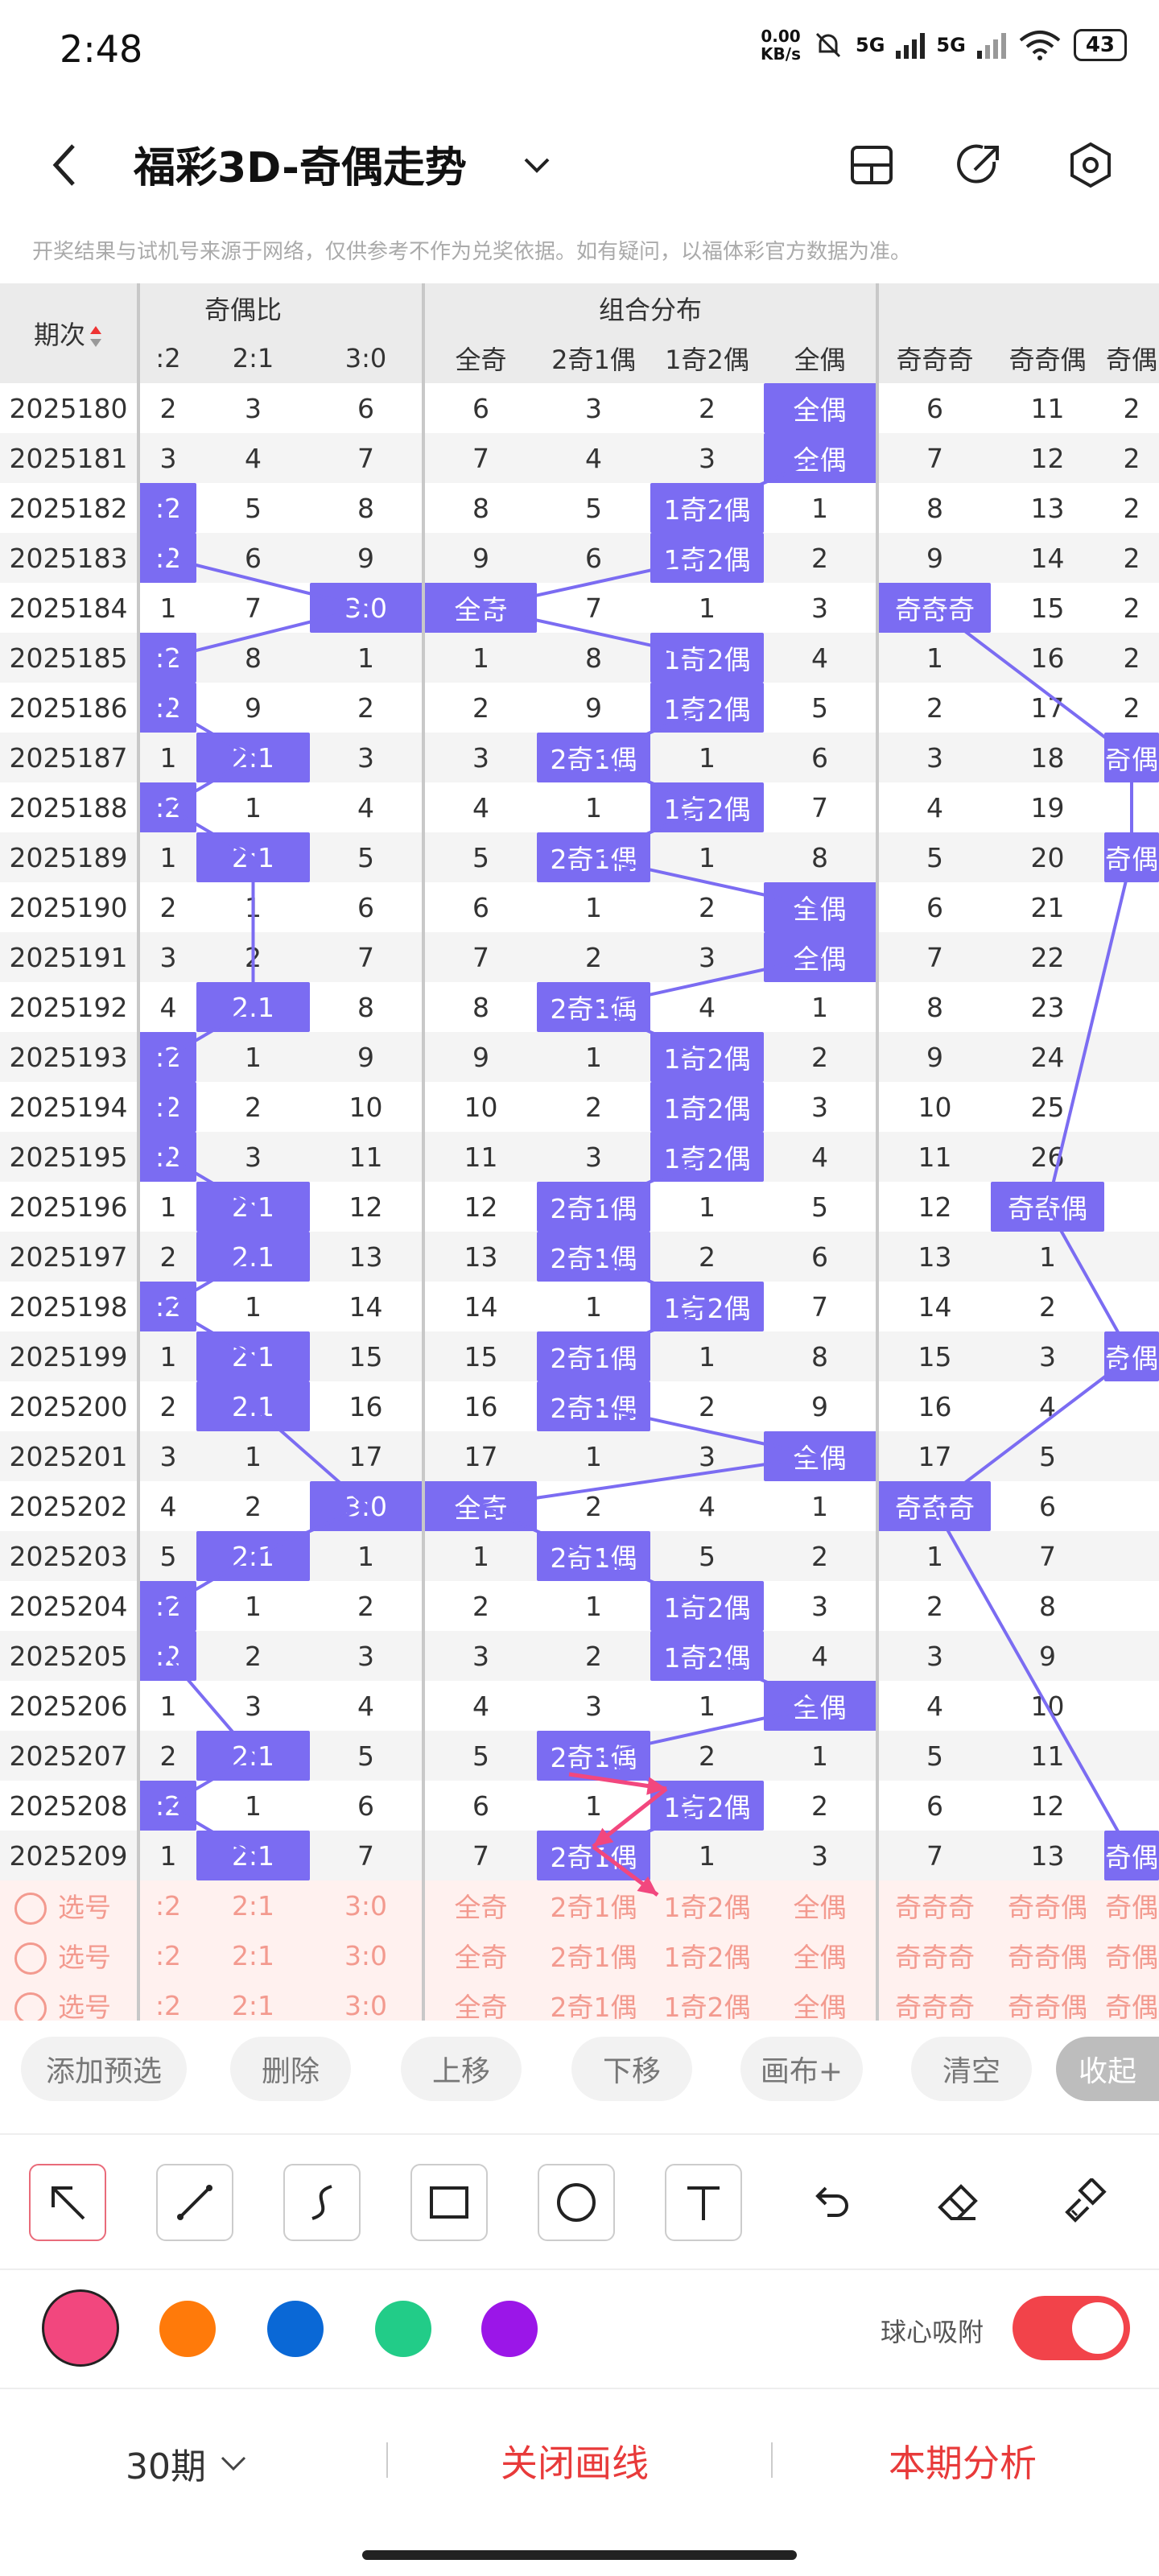  What do you see at coordinates (781, 54) in the screenshot?
I see `net-rate-unit: KB/s` at bounding box center [781, 54].